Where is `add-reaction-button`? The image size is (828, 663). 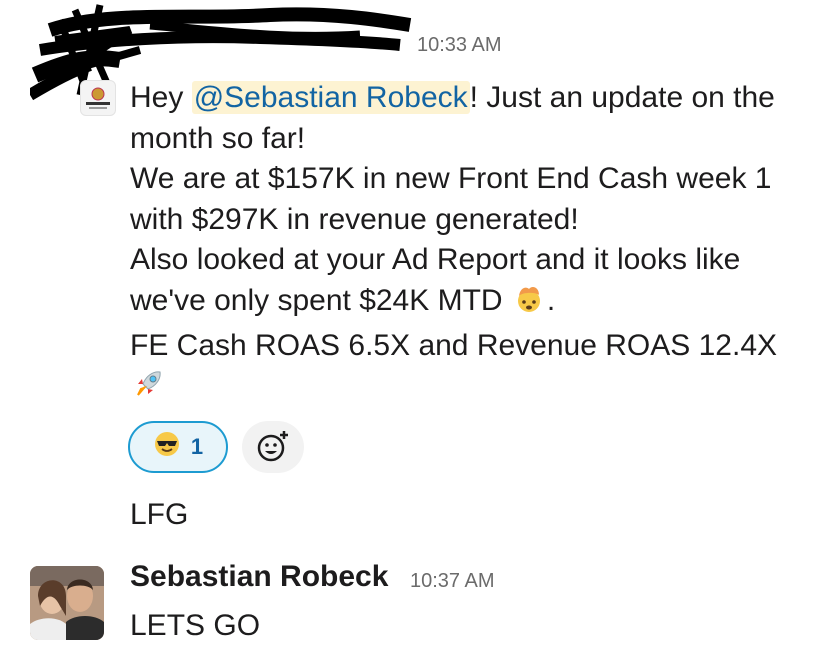
add-reaction-button is located at coordinates (273, 447).